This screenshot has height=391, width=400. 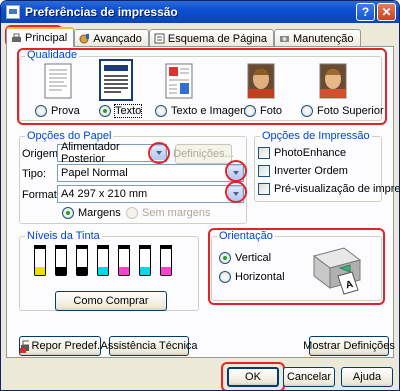 I want to click on margins-radio: Margens, so click(x=91, y=213).